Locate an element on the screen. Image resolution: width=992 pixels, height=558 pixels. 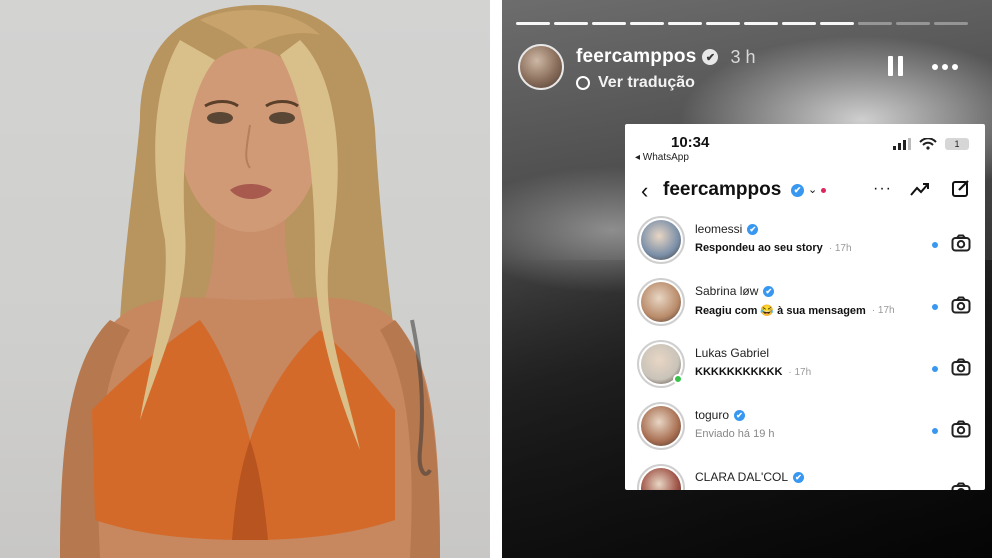
conversation-name: leomessi is located at coordinates (719, 229).